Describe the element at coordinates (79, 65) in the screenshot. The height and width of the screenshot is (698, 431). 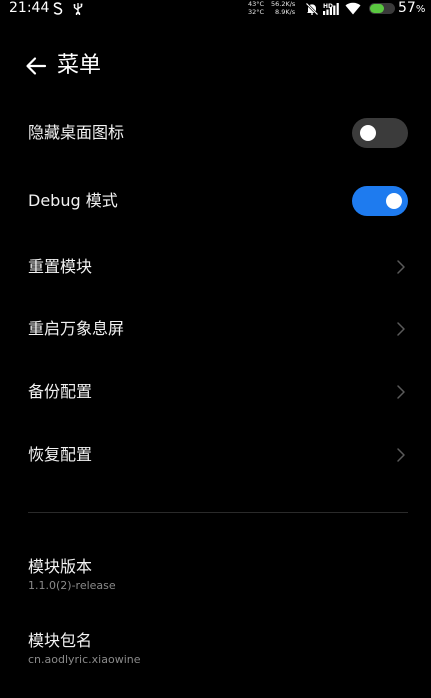
I see `page-title: 菜单` at that location.